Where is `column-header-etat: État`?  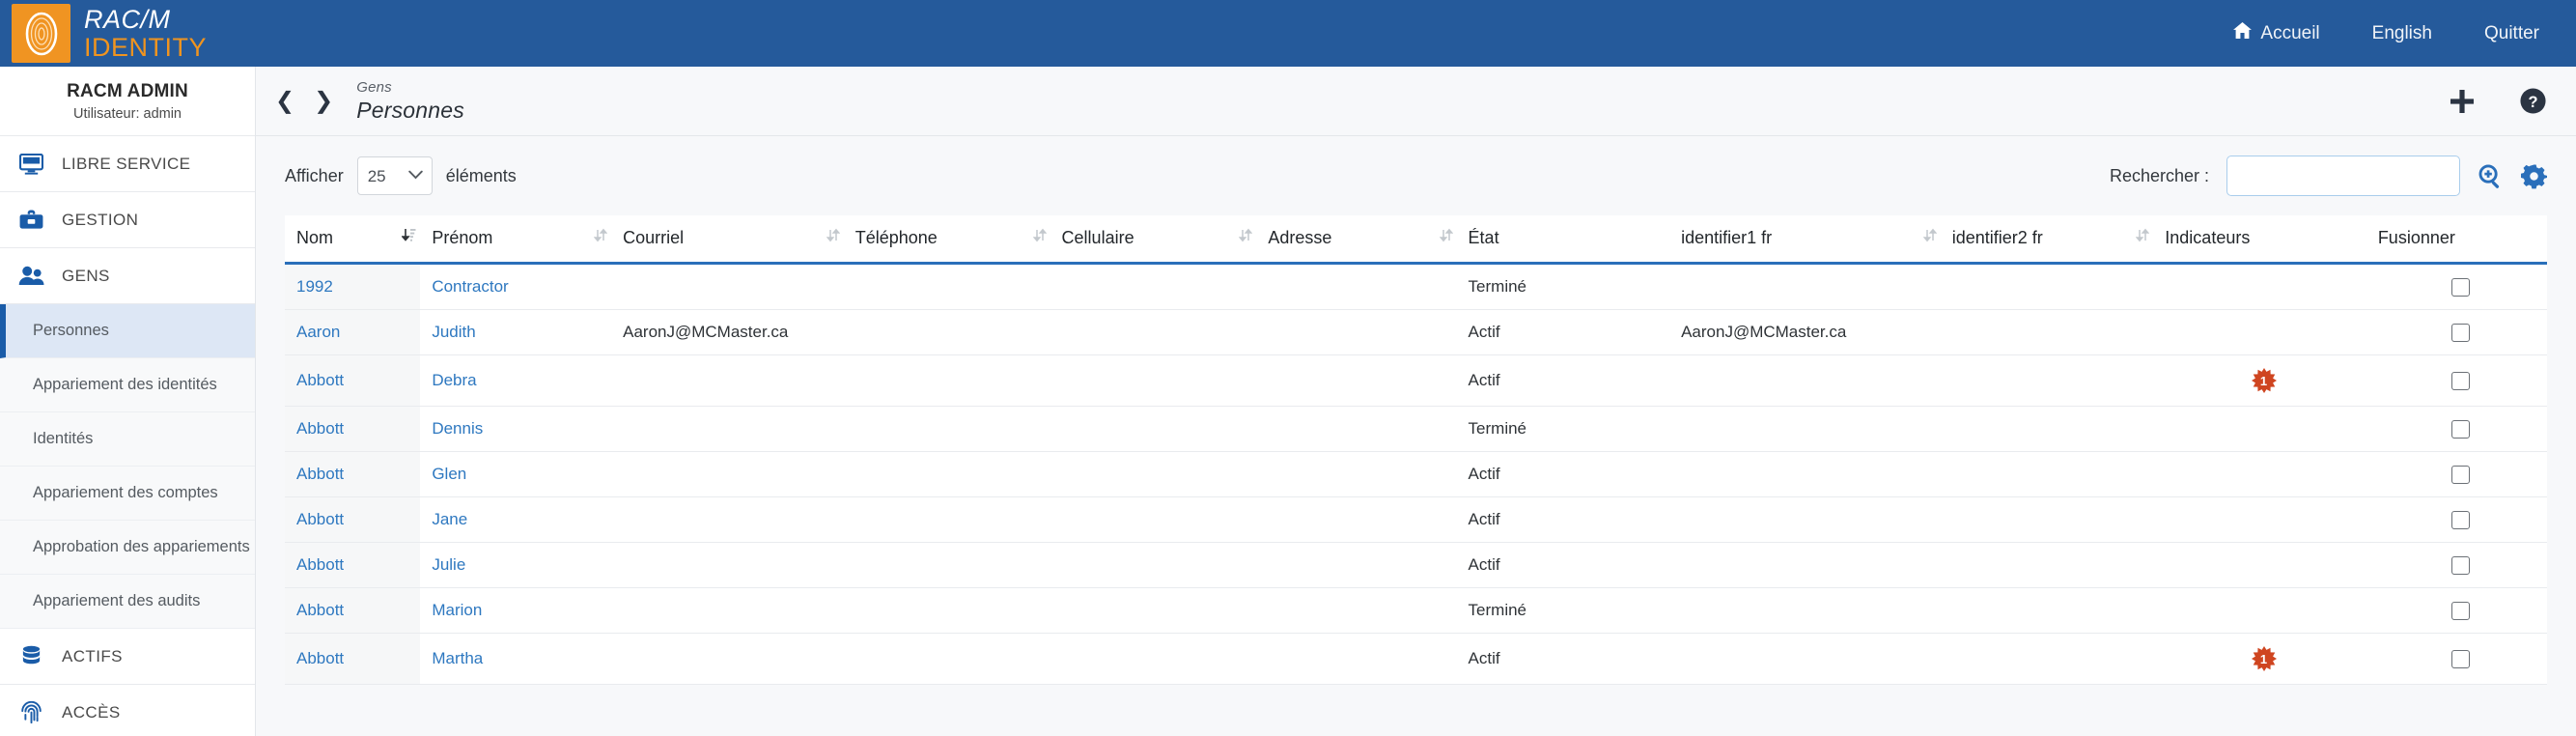 column-header-etat: État is located at coordinates (1563, 240).